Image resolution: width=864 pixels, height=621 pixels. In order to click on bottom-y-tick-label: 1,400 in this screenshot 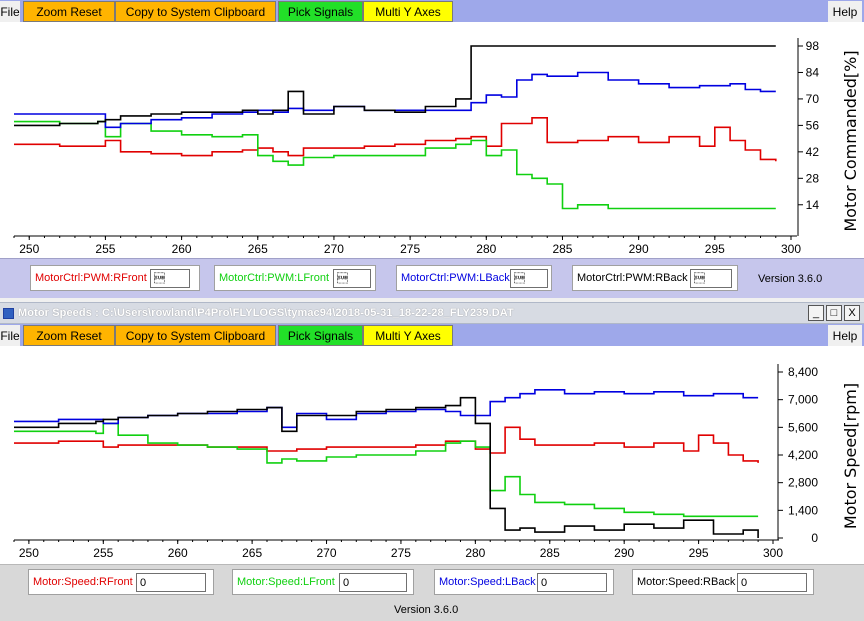, I will do `click(803, 510)`.